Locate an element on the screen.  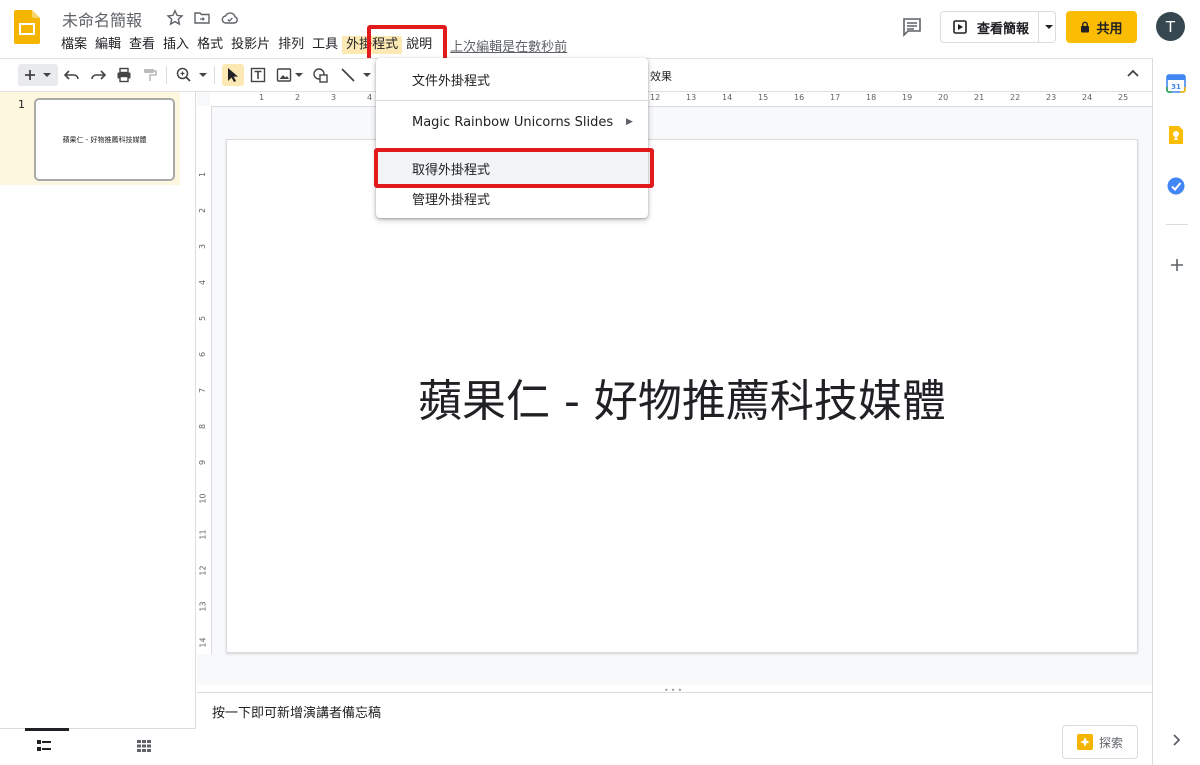
keep-icon is located at coordinates (1176, 135).